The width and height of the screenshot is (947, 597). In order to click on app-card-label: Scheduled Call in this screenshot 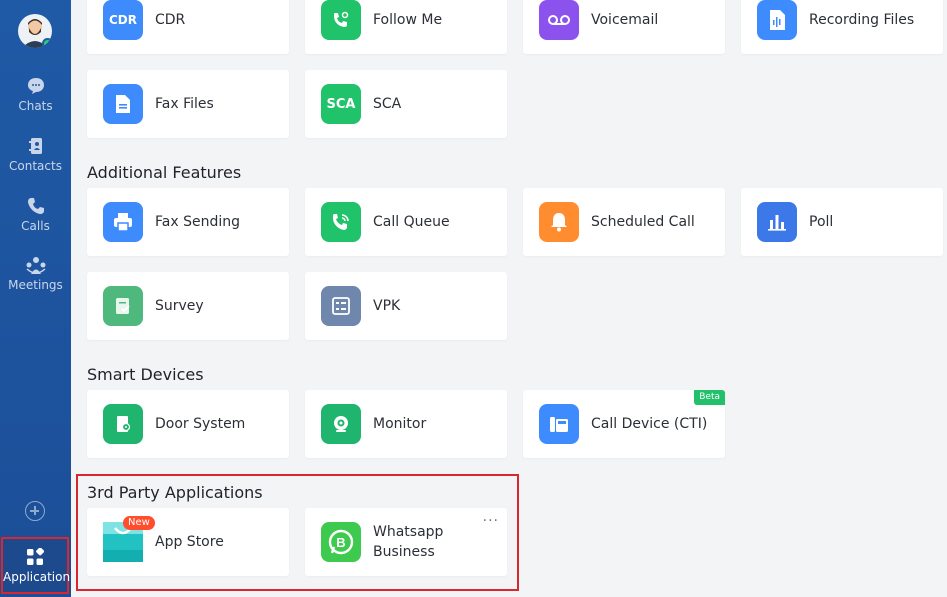, I will do `click(643, 222)`.